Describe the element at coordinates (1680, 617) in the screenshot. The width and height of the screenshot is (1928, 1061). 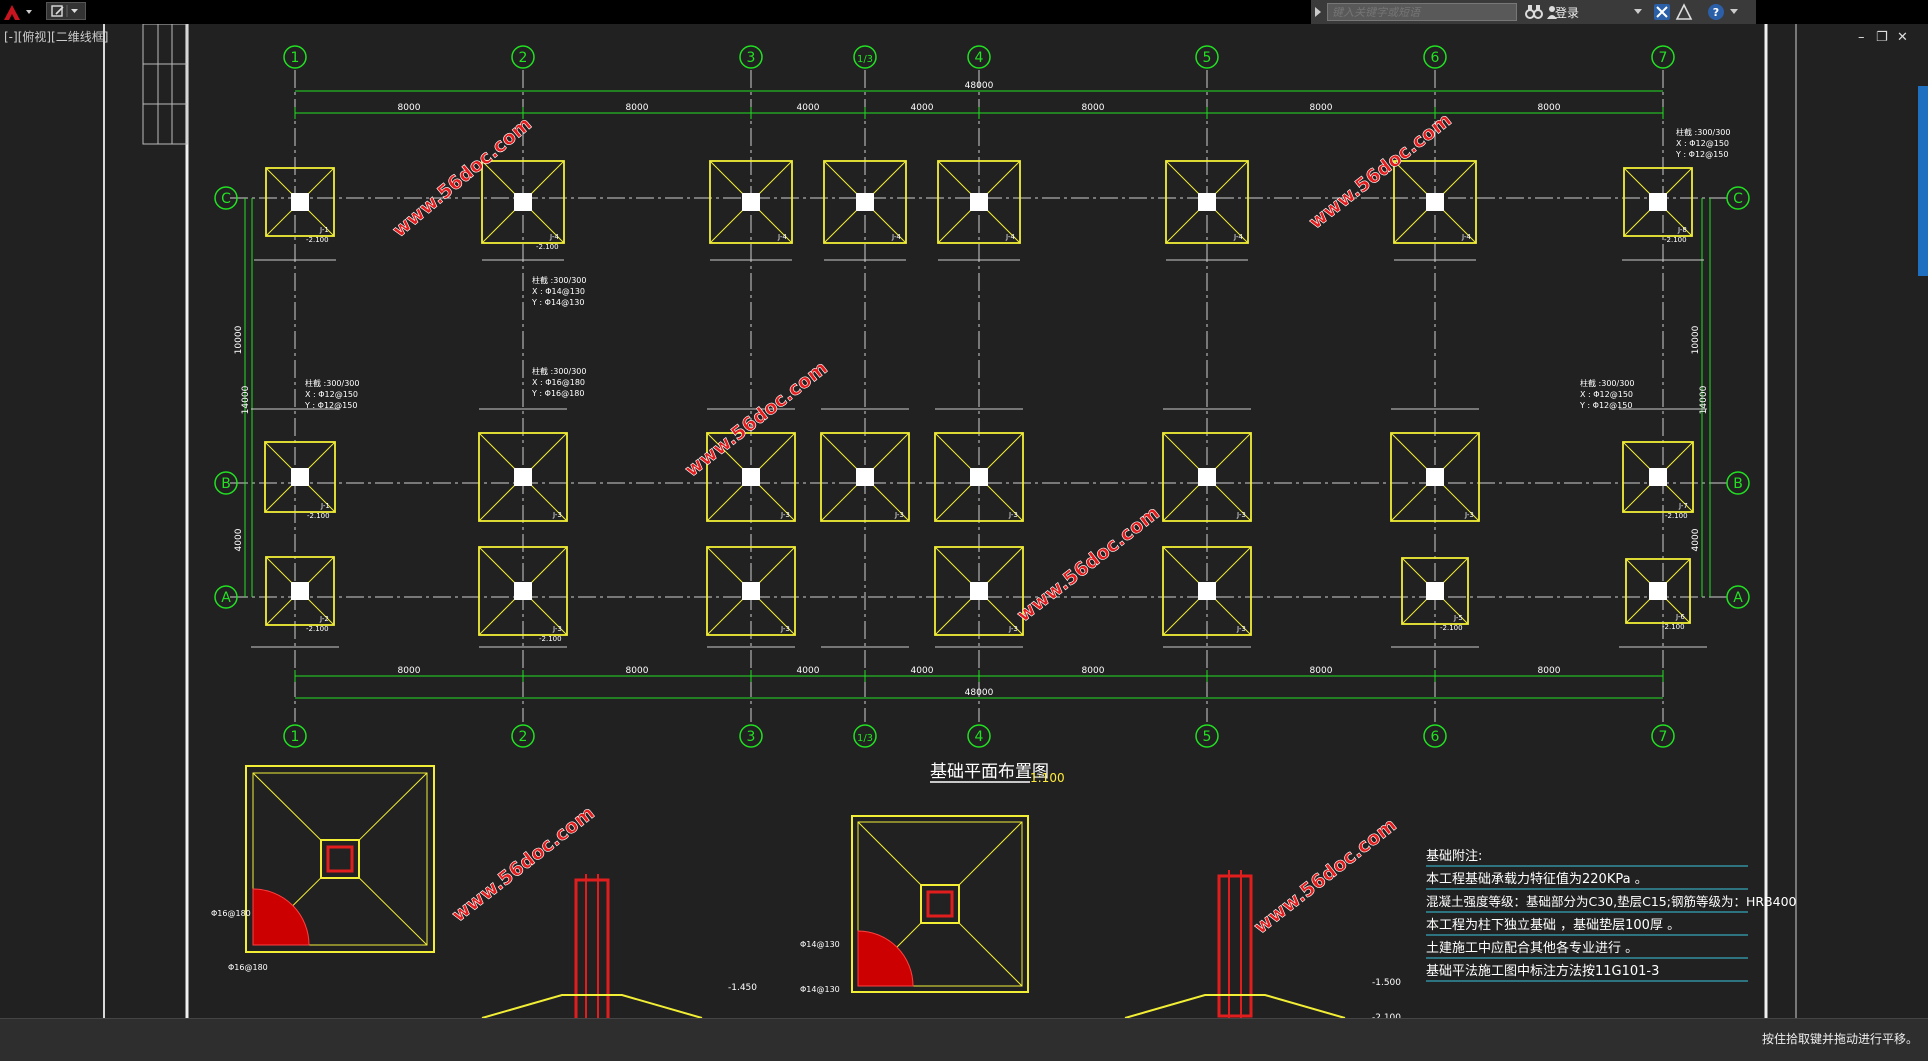
I see `footing-label: J-6` at that location.